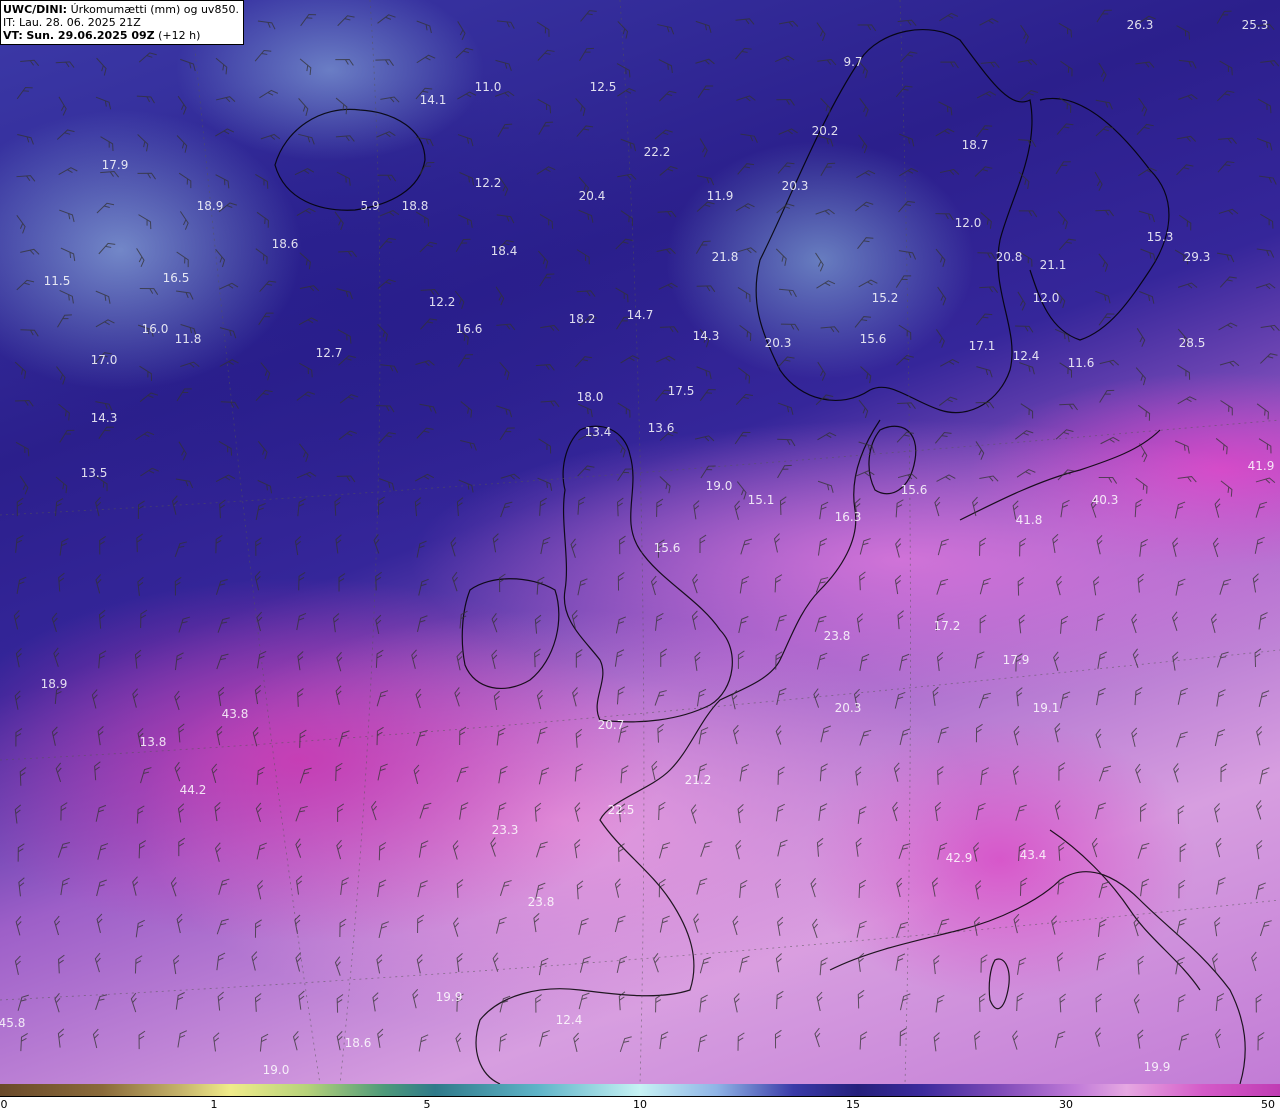 The height and width of the screenshot is (1115, 1280). I want to click on precip-value-label: 11.8, so click(188, 339).